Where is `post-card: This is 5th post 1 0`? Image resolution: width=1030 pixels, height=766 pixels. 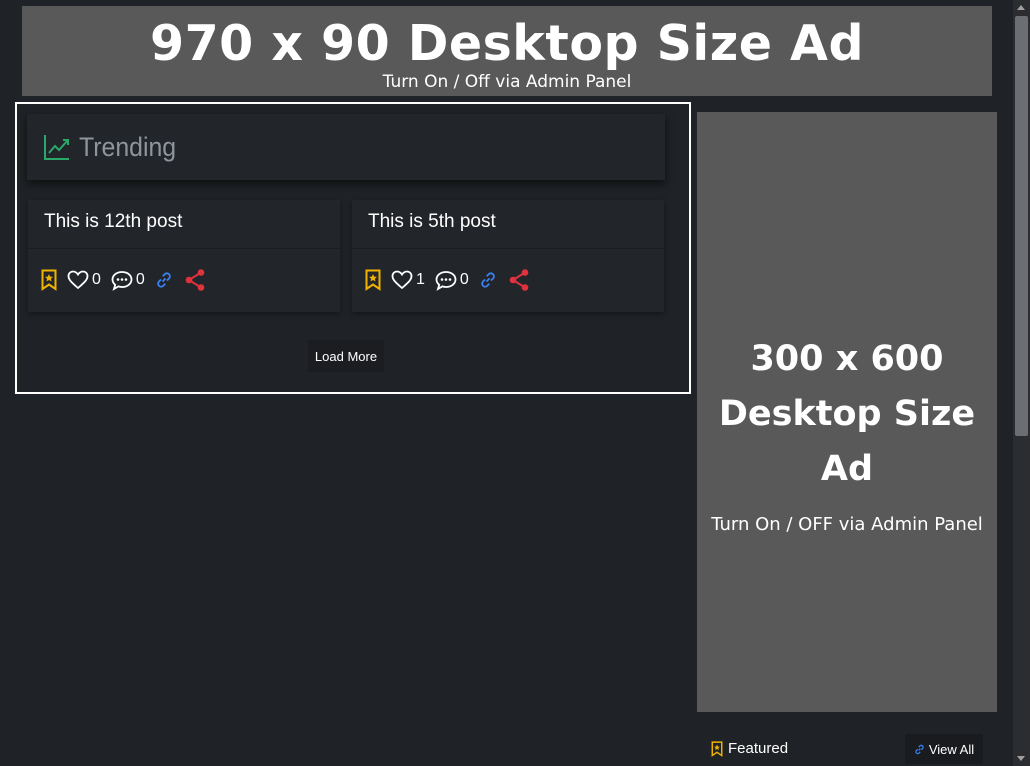 post-card: This is 5th post 1 0 is located at coordinates (508, 256).